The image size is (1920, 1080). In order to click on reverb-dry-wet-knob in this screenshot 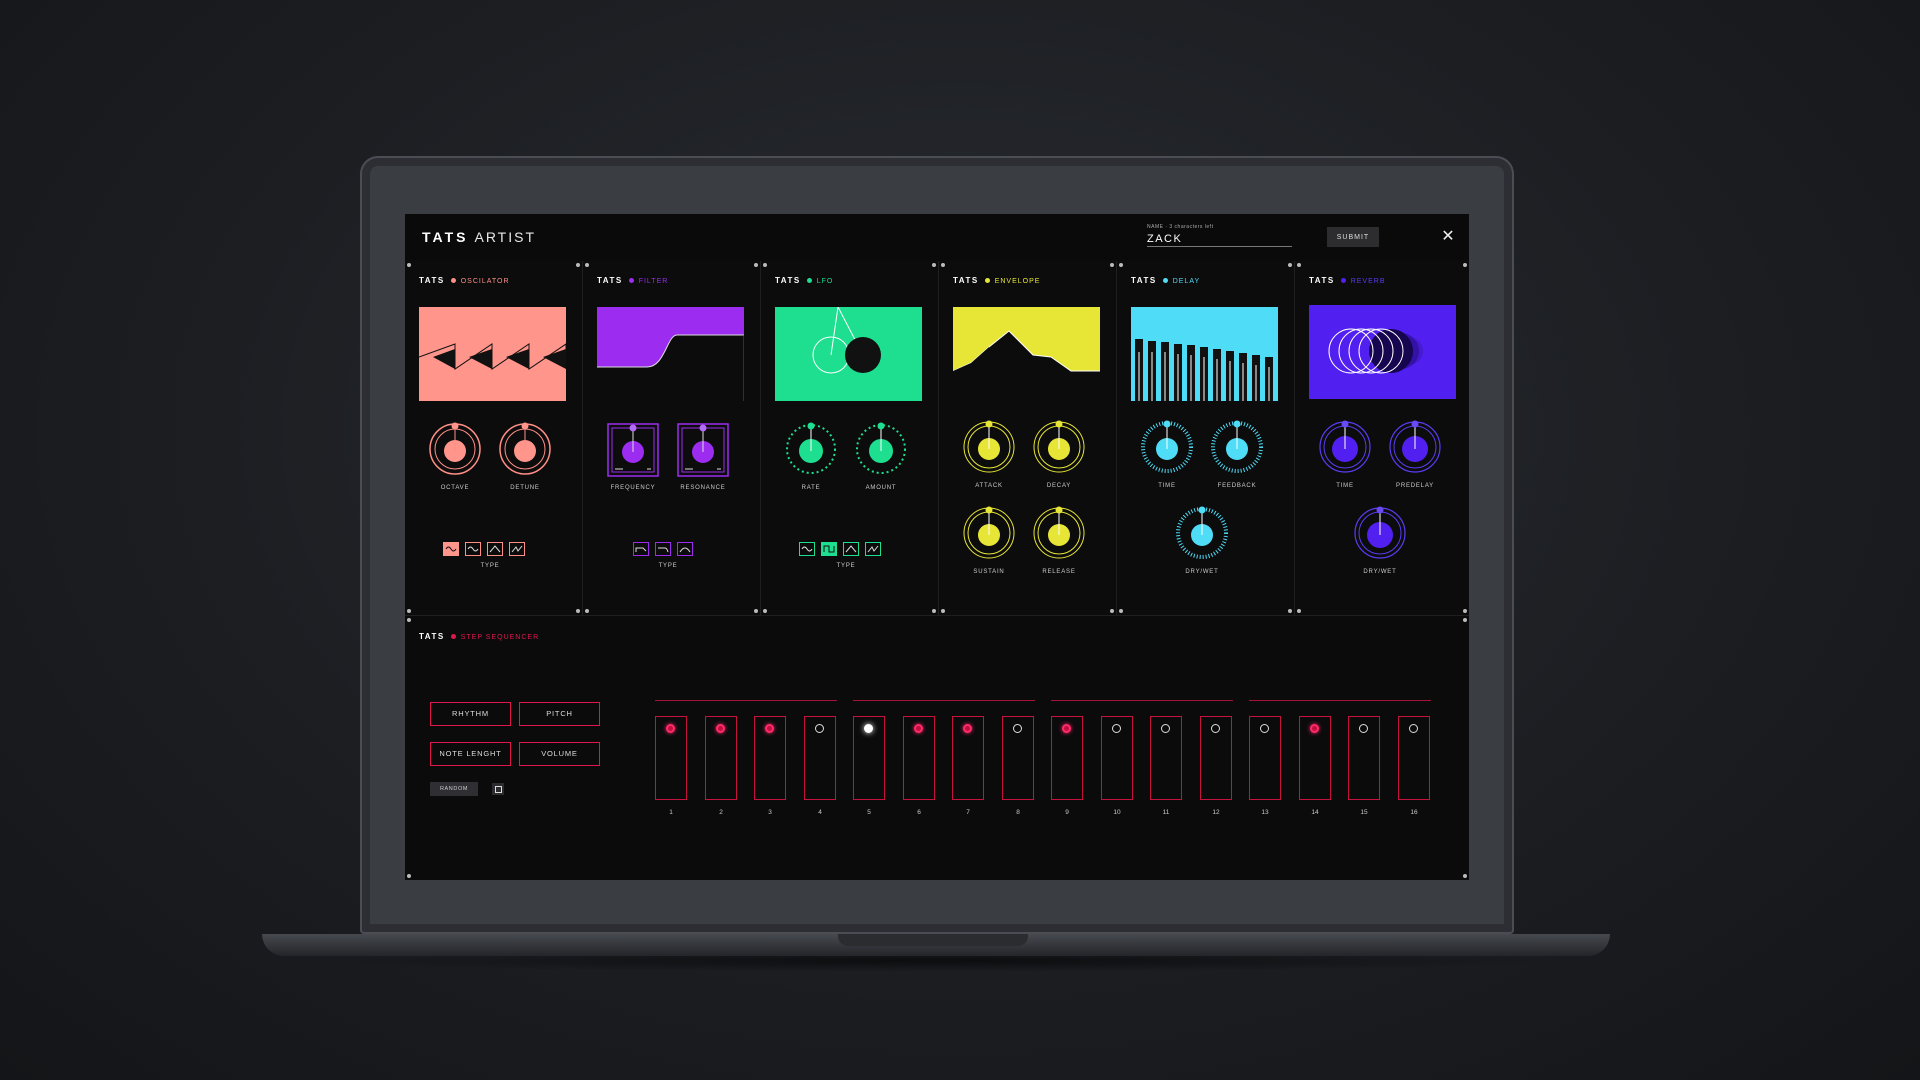, I will do `click(1380, 533)`.